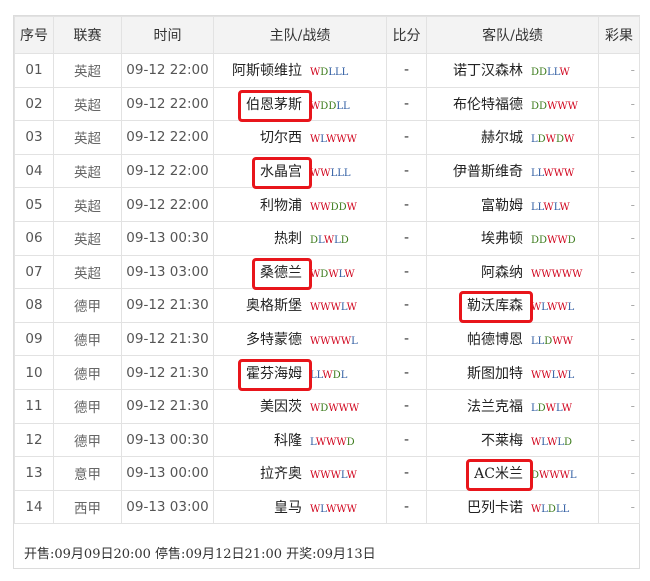 The height and width of the screenshot is (581, 650). I want to click on home-team-form: WLWWW, so click(333, 140).